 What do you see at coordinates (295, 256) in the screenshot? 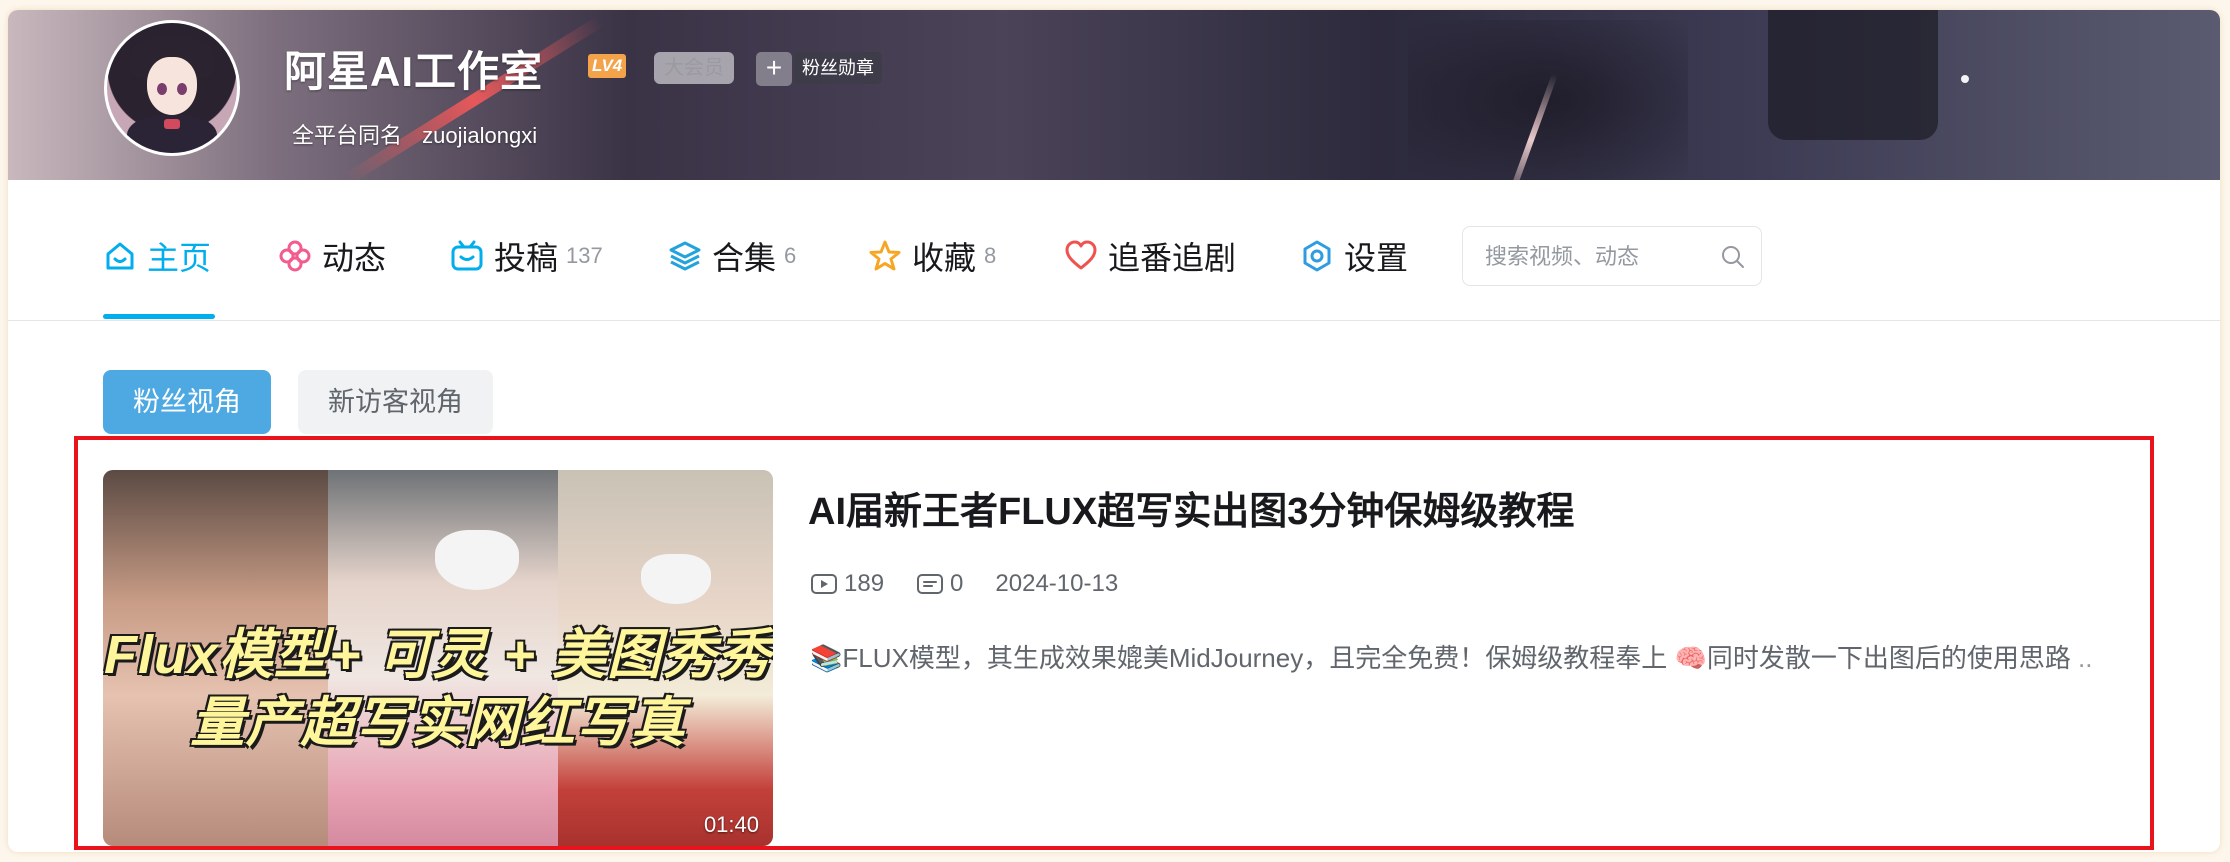
I see `pinwheel-icon` at bounding box center [295, 256].